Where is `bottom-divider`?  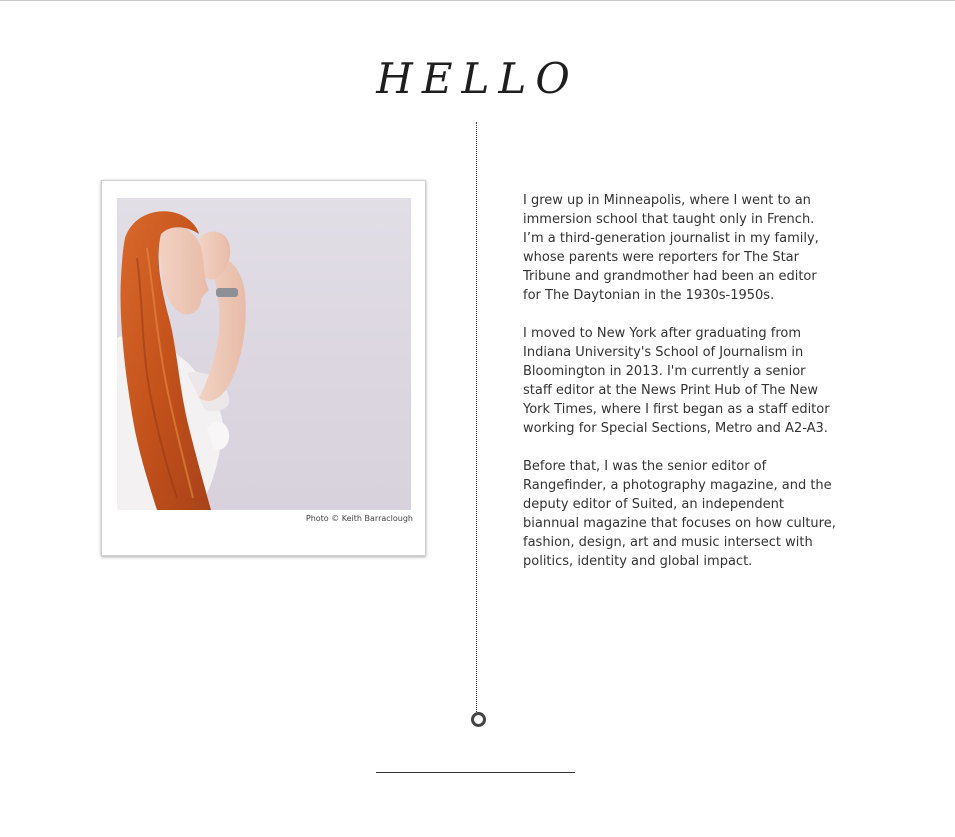 bottom-divider is located at coordinates (475, 772).